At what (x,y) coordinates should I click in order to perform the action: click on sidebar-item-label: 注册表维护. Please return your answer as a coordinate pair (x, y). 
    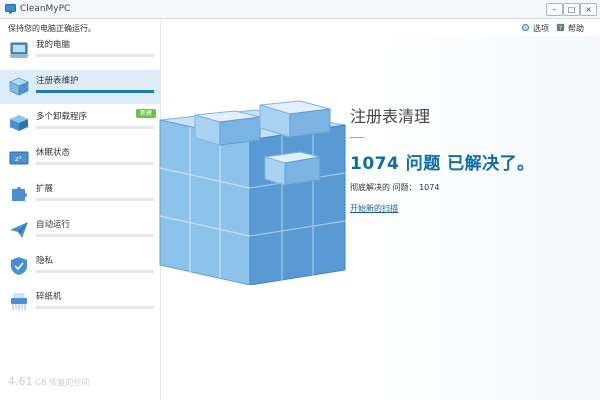
    Looking at the image, I should click on (57, 81).